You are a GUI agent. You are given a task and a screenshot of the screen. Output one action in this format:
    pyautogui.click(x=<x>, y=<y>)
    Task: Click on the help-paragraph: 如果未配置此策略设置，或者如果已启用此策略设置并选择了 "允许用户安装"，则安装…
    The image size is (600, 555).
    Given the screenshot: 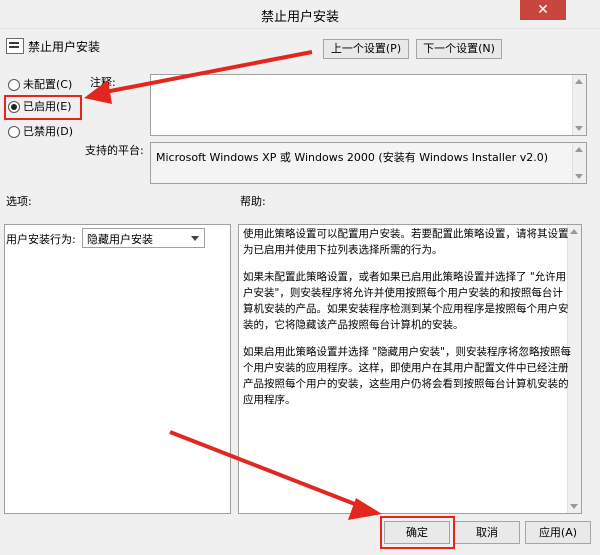 What is the action you would take?
    pyautogui.click(x=406, y=301)
    